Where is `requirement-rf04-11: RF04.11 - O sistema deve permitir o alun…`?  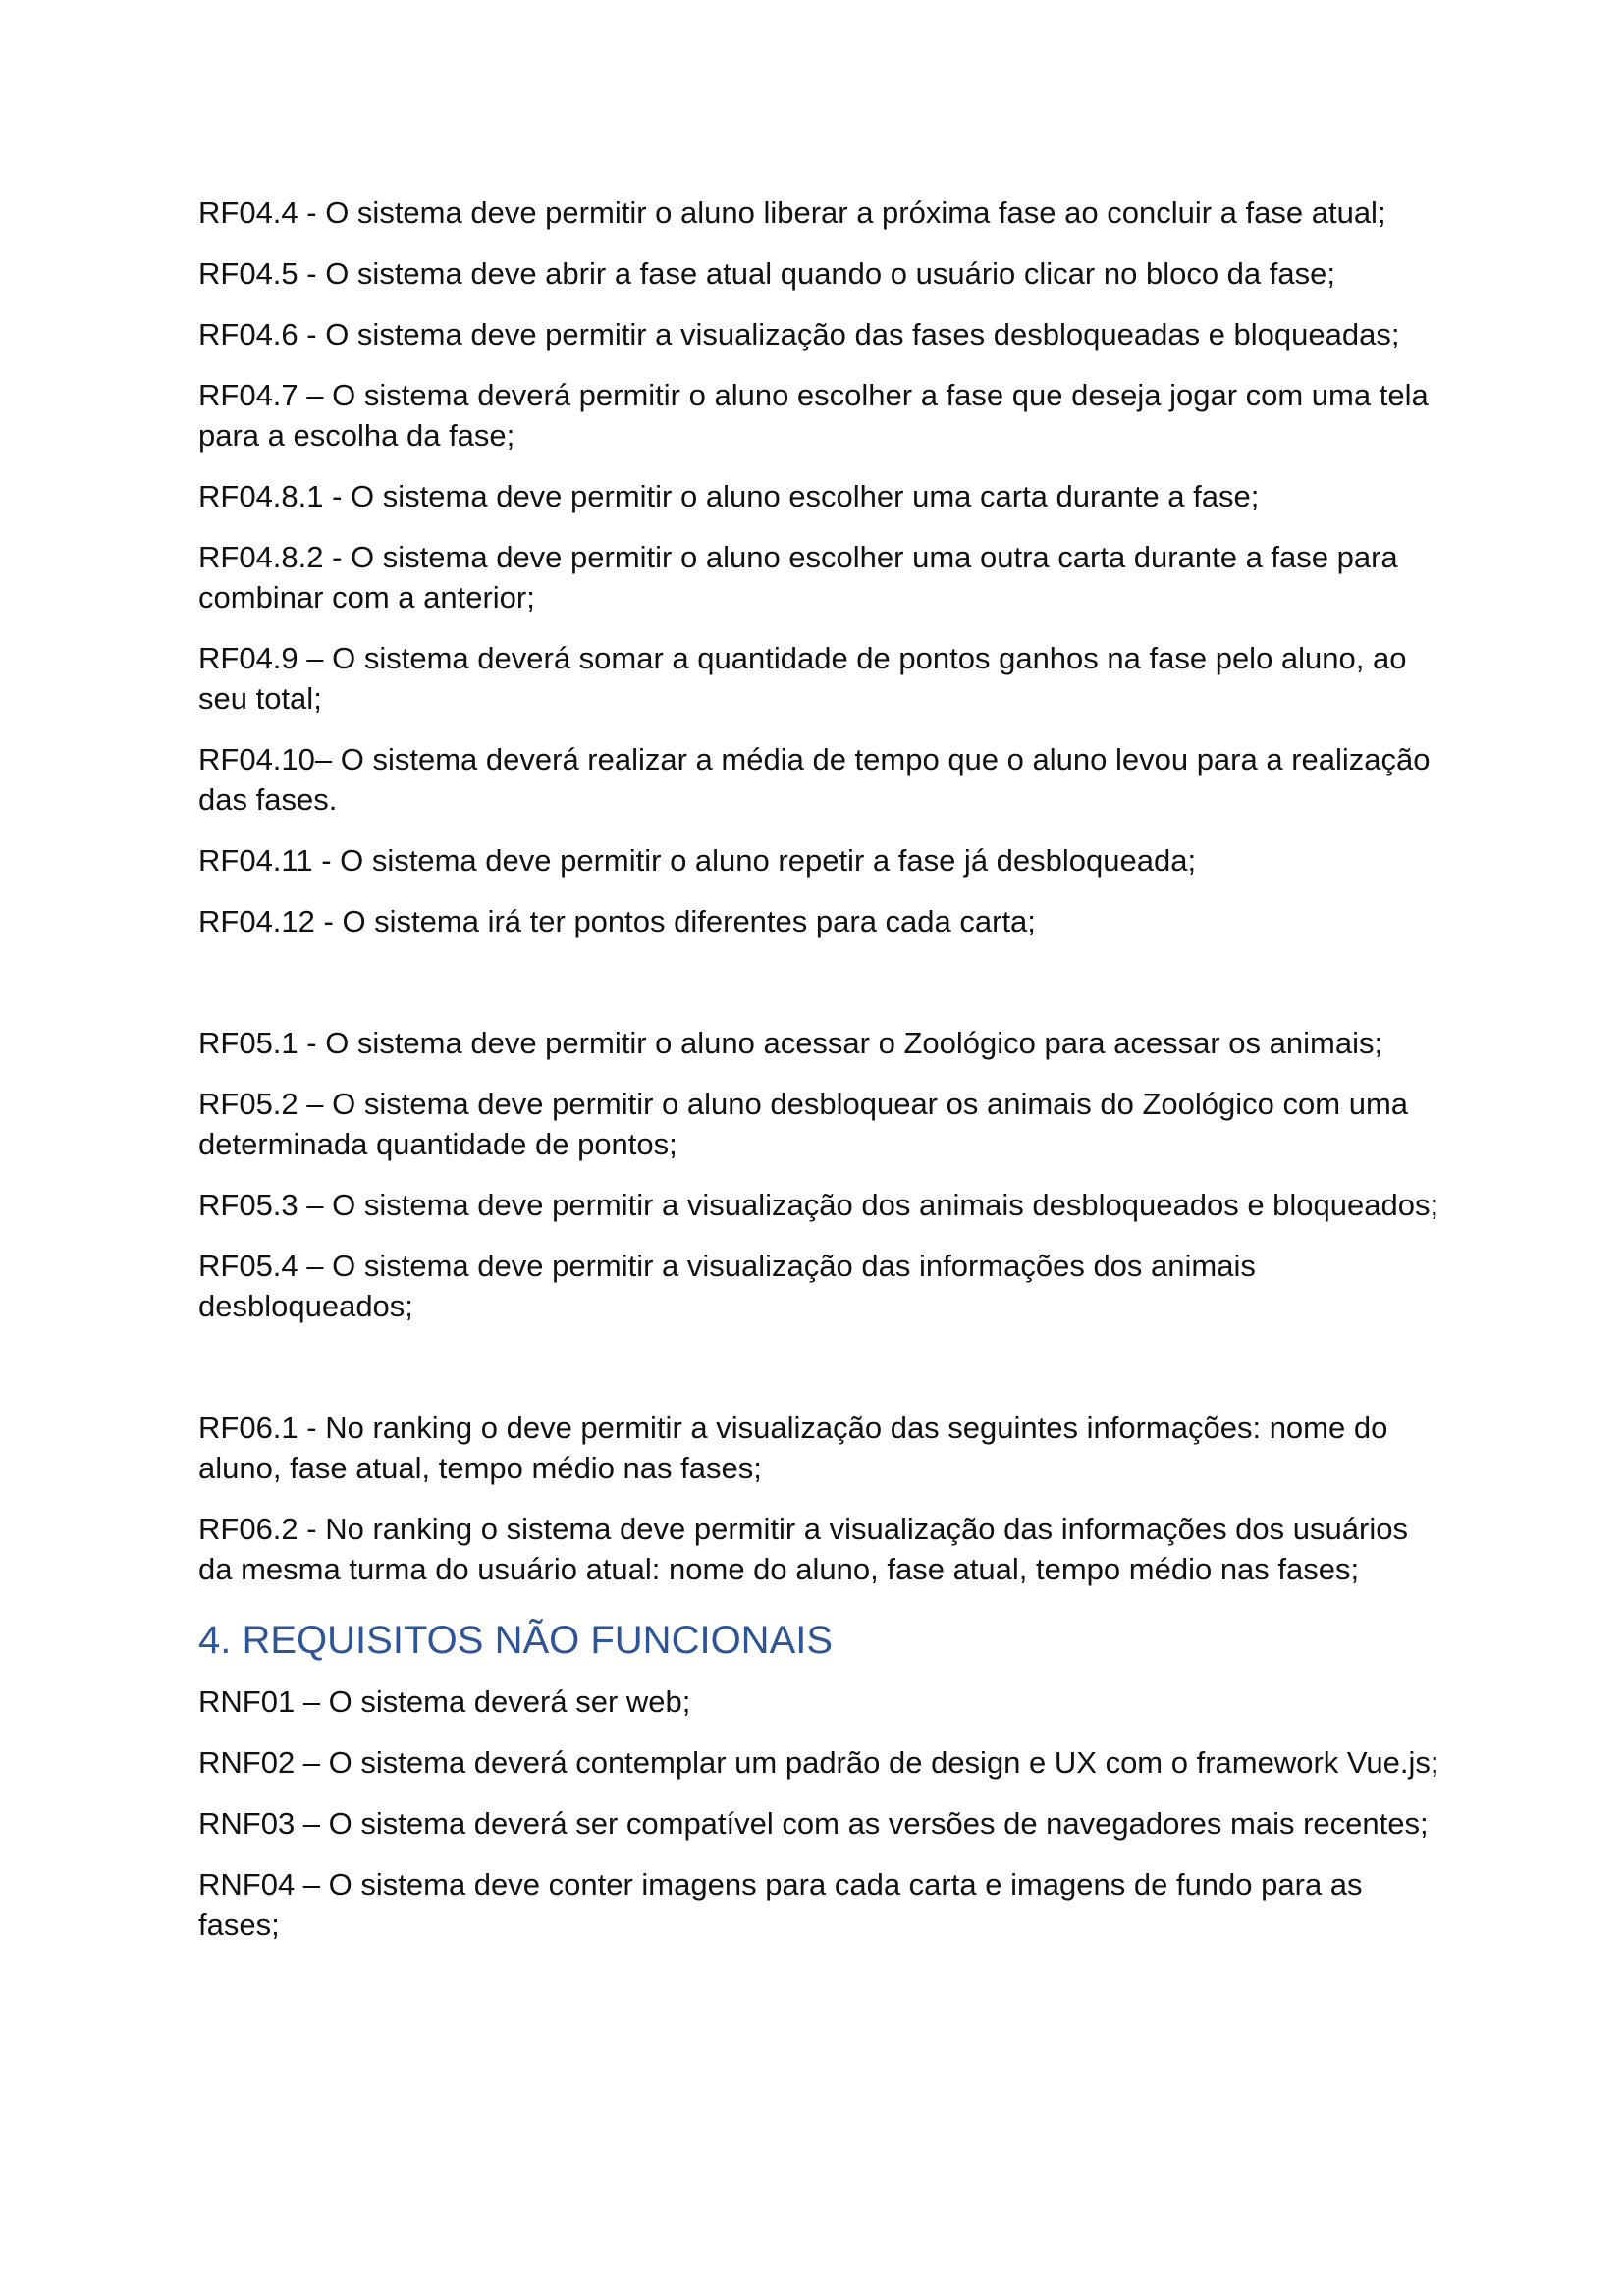 requirement-rf04-11: RF04.11 - O sistema deve permitir o alun… is located at coordinates (697, 861).